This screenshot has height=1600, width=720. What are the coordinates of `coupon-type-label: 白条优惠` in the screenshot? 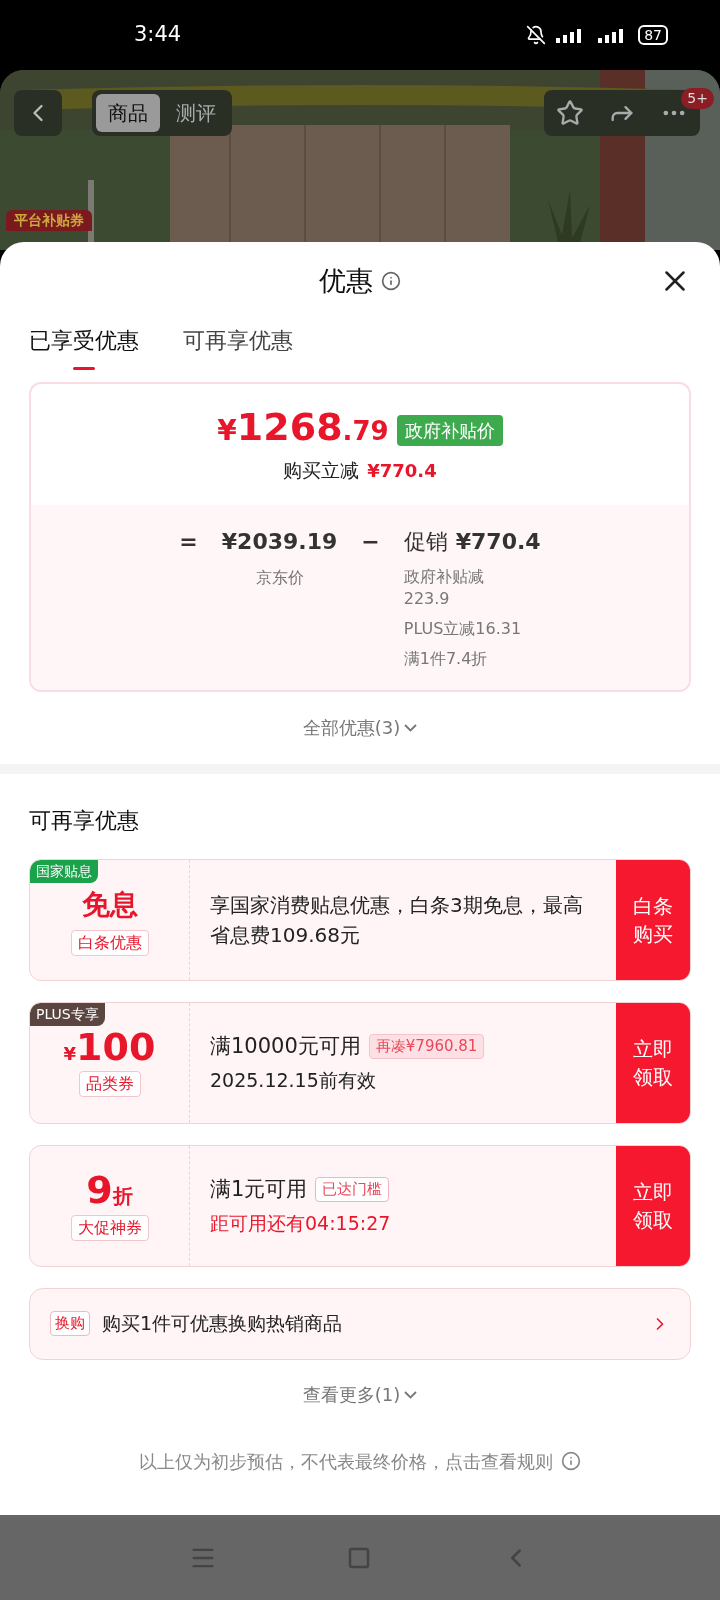 It's located at (109, 942).